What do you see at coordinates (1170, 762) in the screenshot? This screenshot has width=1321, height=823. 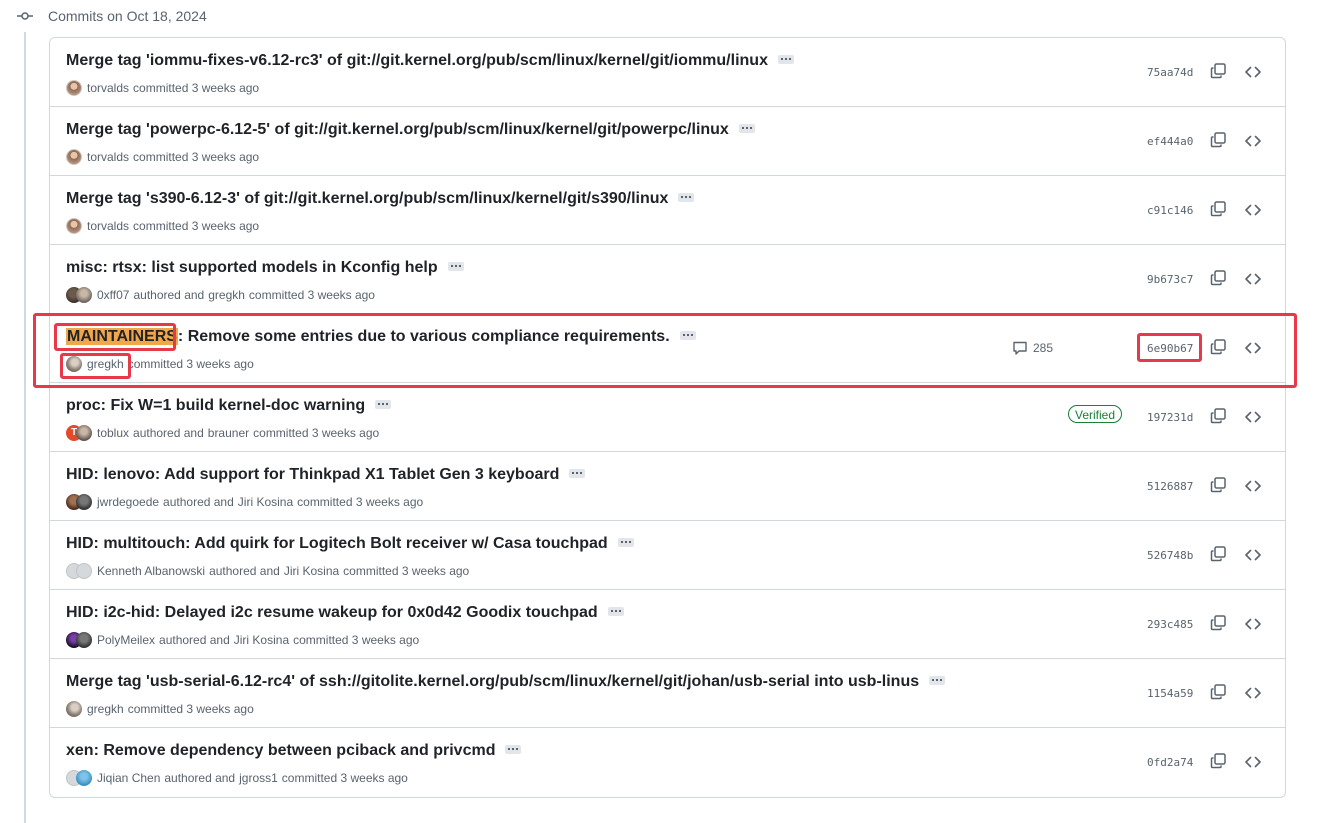 I see `commit-sha-link: 0fd2a74` at bounding box center [1170, 762].